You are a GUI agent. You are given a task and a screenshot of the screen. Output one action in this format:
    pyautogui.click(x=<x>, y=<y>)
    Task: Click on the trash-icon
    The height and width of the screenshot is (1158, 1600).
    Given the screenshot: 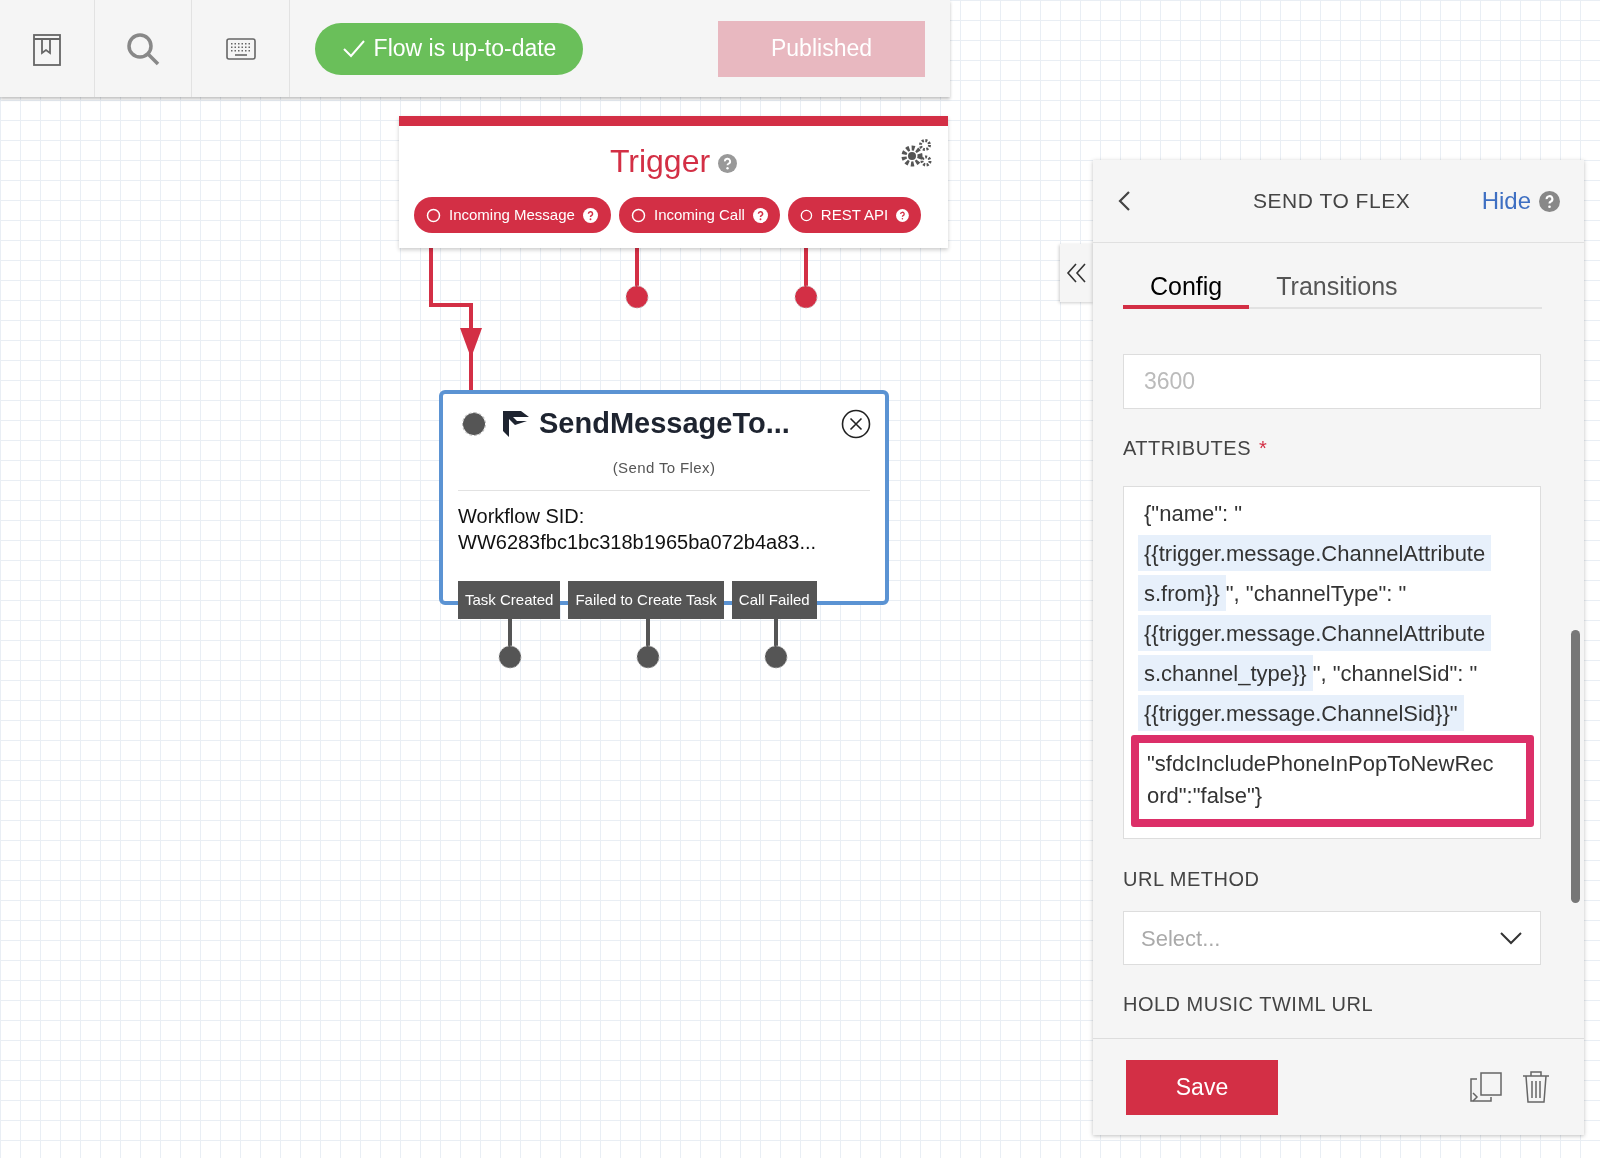 What is the action you would take?
    pyautogui.click(x=1536, y=1087)
    